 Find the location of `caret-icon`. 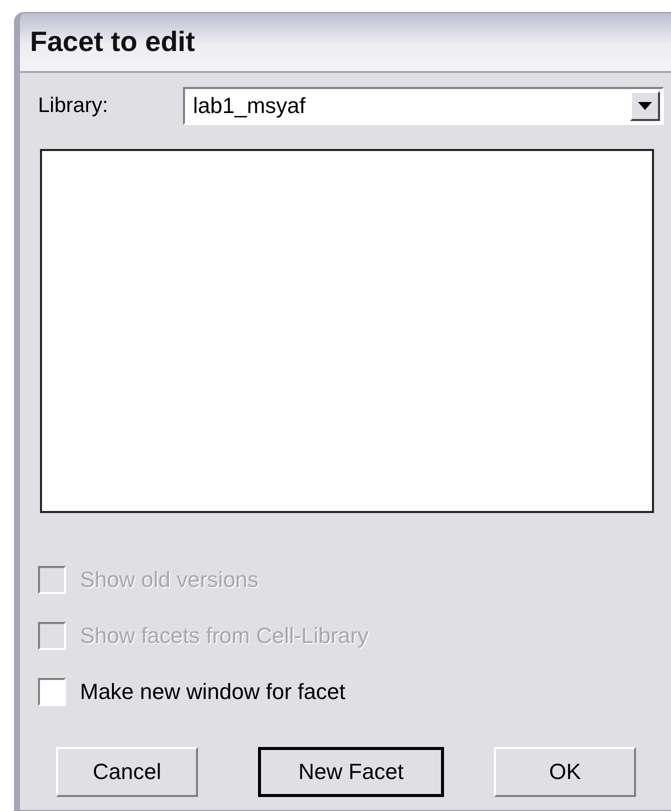

caret-icon is located at coordinates (645, 106).